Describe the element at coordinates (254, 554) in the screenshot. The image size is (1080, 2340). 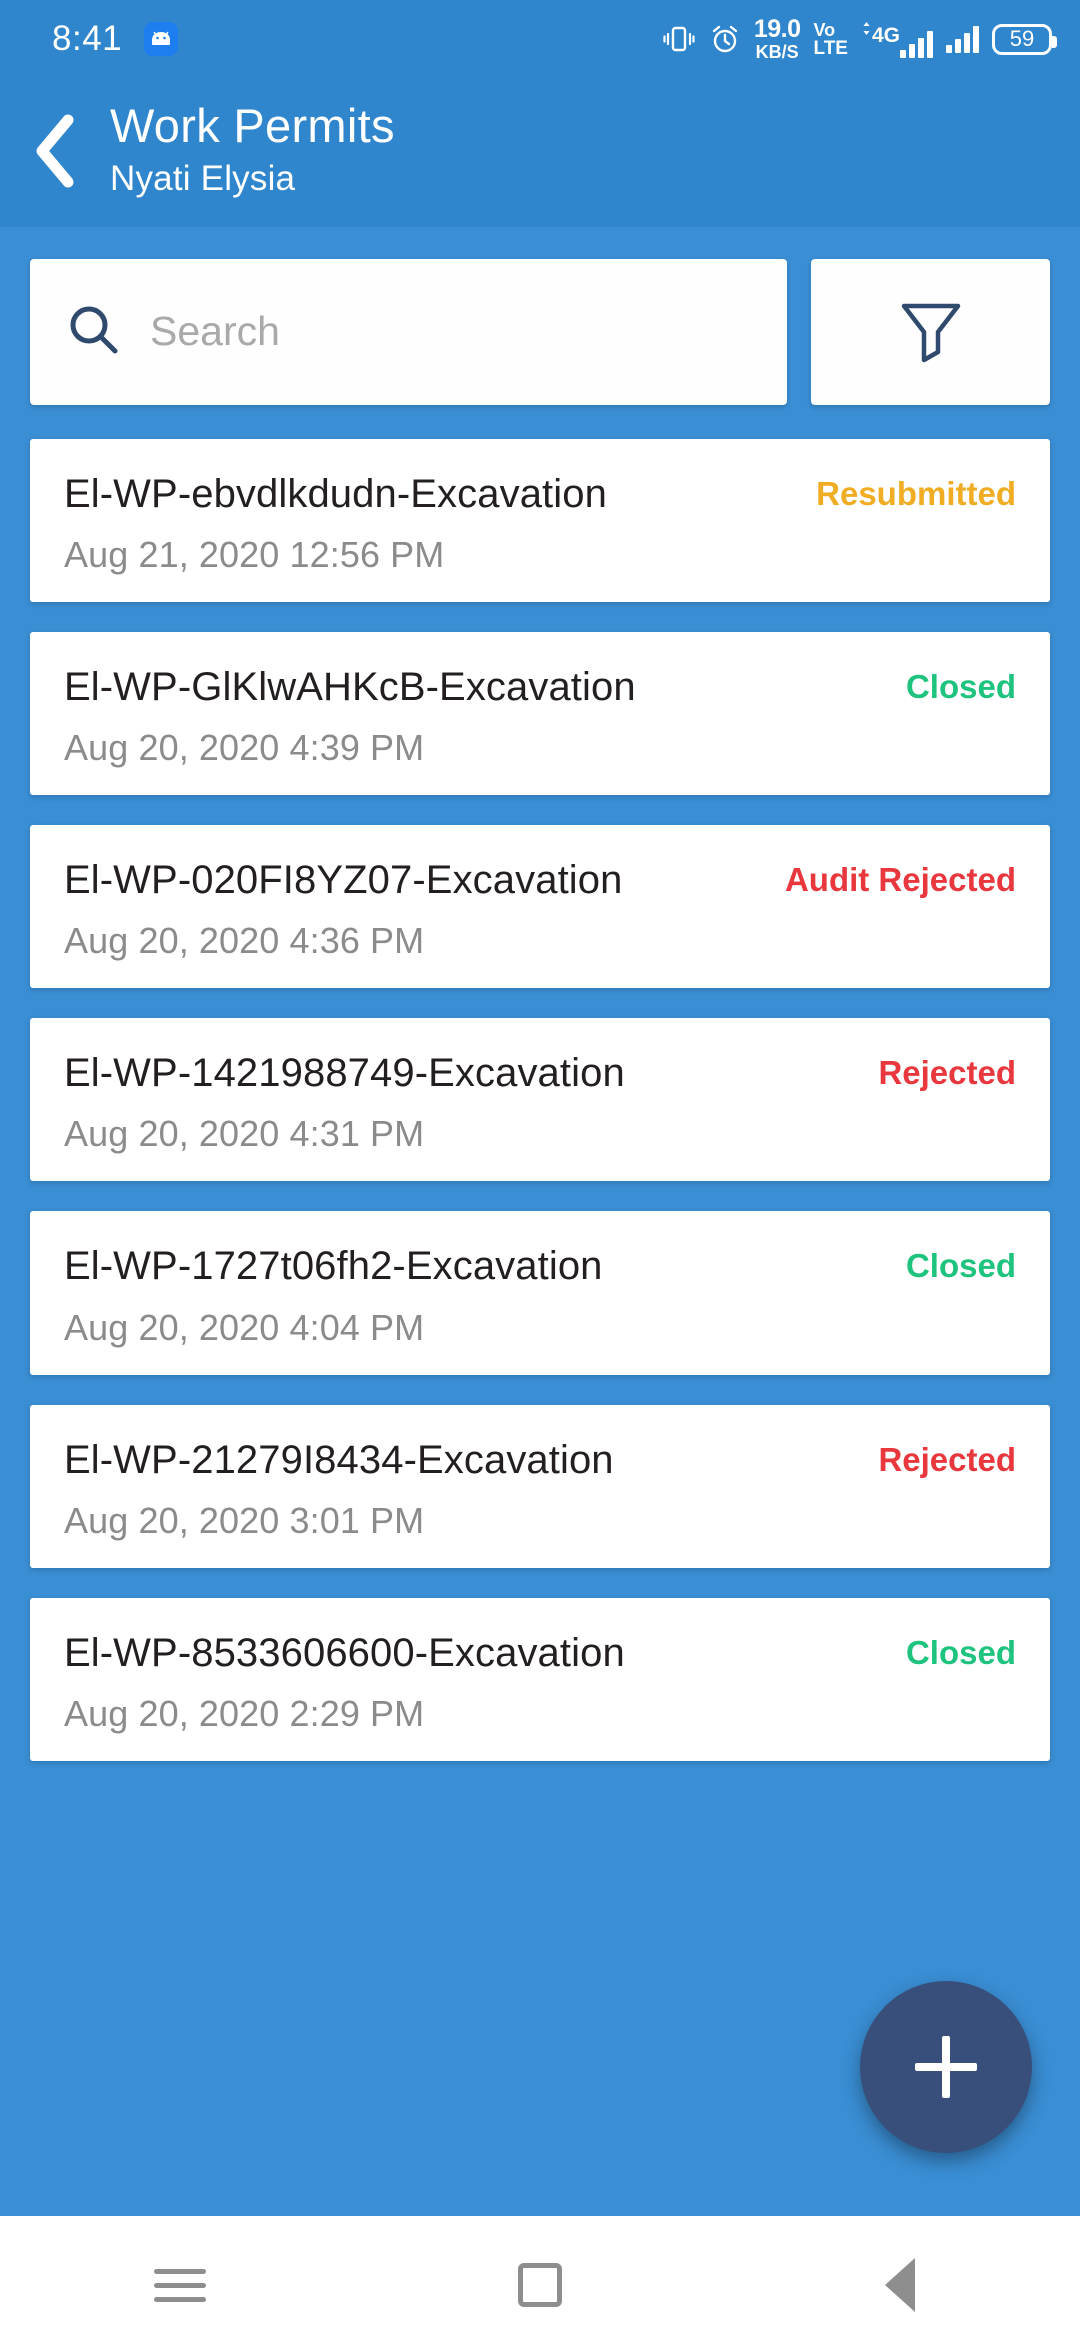
I see `permit-date: Aug 21, 2020 12:56 PM` at that location.